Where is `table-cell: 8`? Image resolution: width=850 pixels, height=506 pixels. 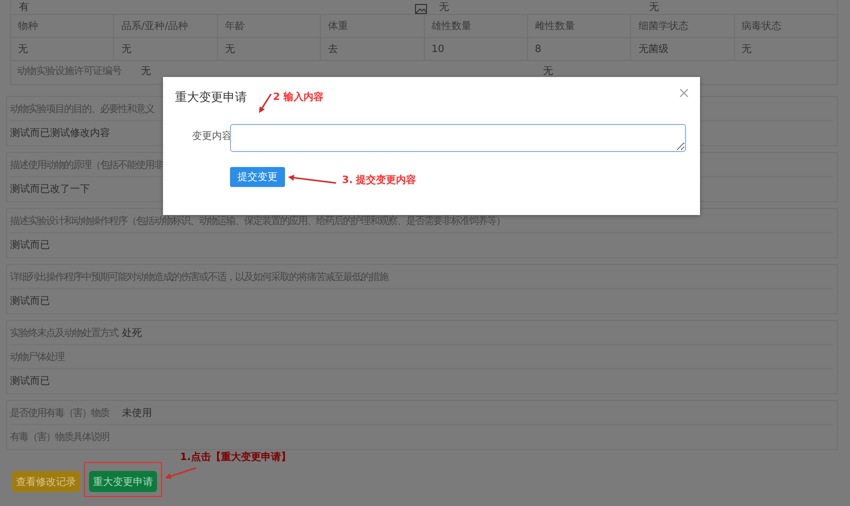
table-cell: 8 is located at coordinates (579, 49).